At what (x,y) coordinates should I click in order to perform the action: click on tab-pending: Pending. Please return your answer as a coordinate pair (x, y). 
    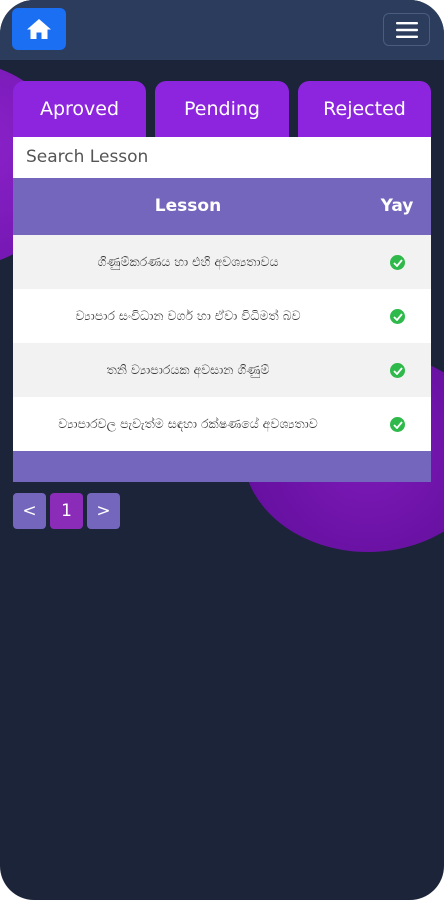
    Looking at the image, I should click on (222, 109).